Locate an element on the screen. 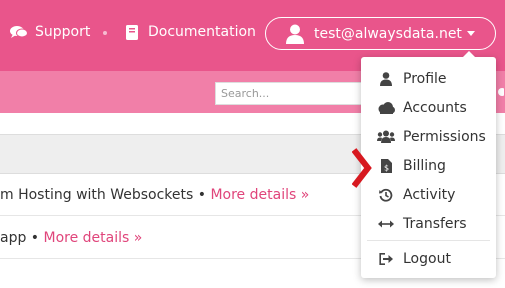  menu-item-label: Transfers is located at coordinates (435, 223).